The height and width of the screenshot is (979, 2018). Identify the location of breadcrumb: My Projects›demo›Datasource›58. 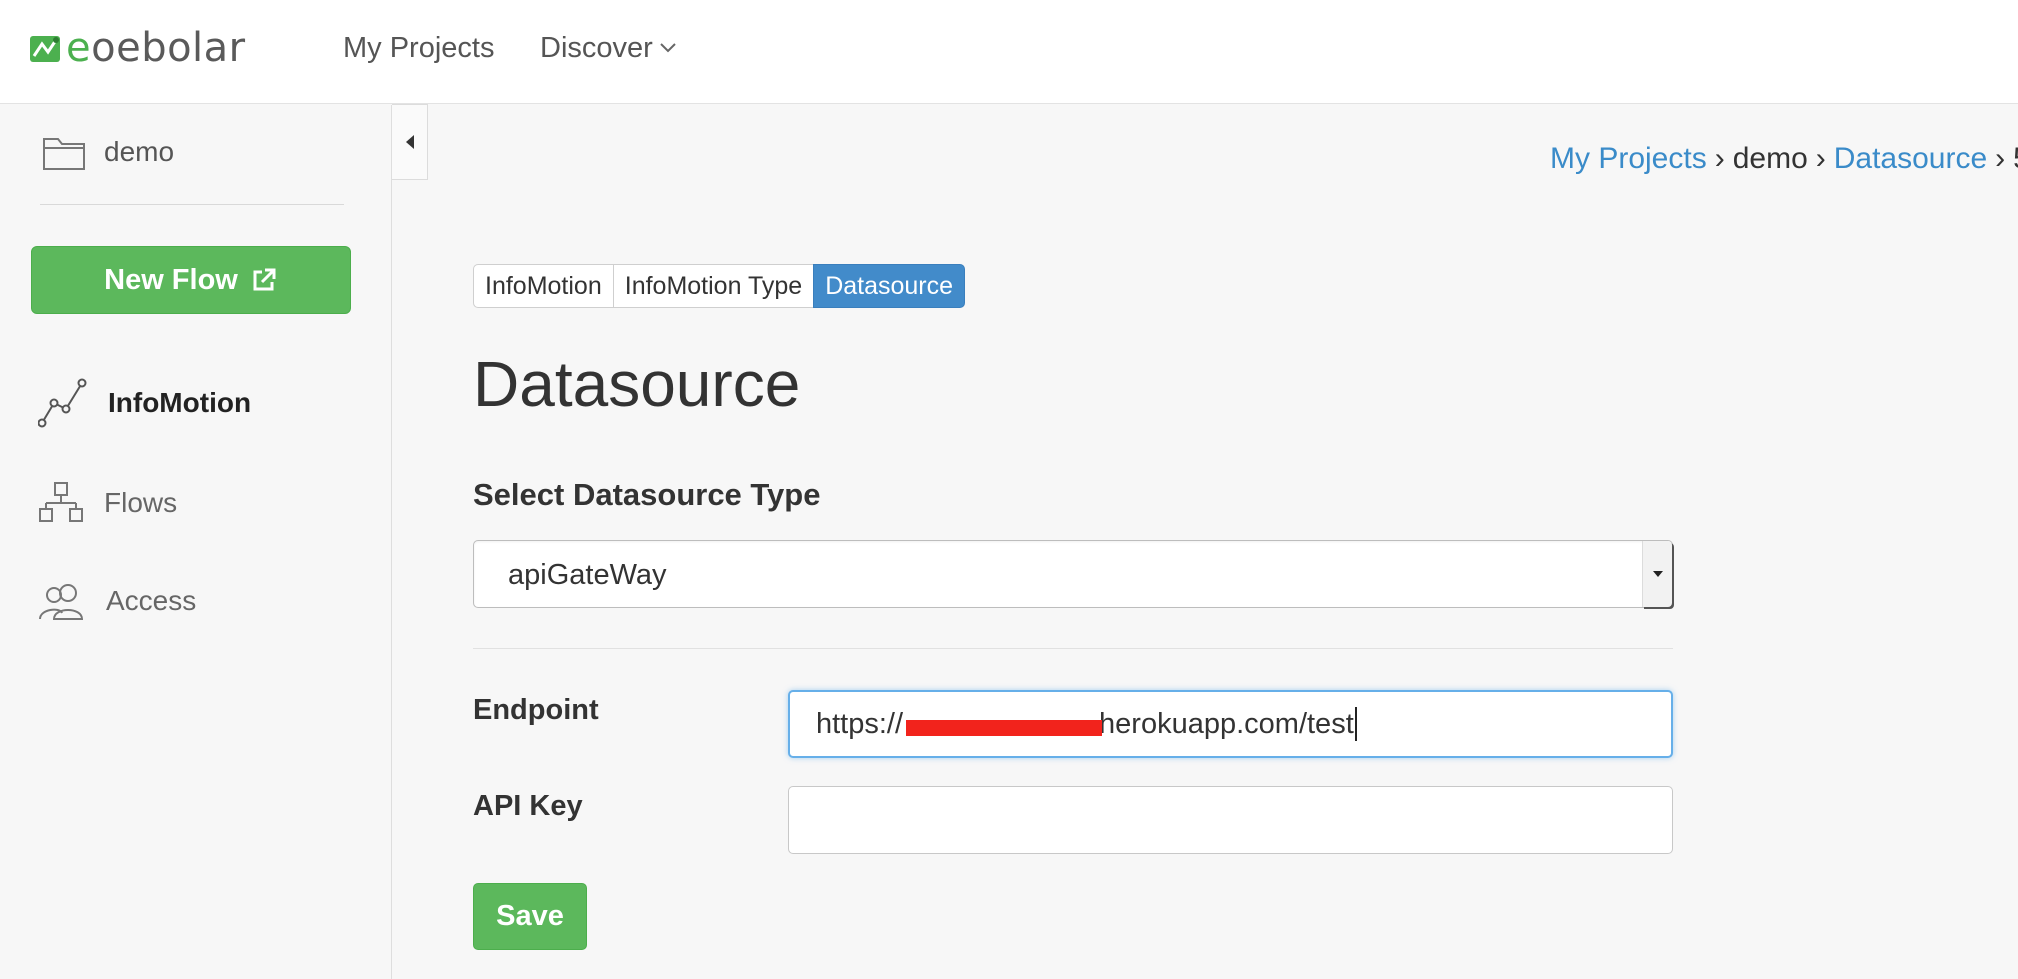
(1784, 159).